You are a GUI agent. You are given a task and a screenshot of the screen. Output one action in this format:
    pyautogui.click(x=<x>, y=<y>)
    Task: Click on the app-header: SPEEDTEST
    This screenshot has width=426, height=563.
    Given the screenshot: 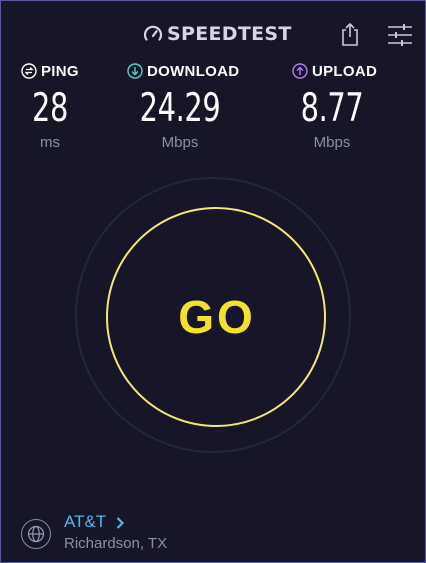 What is the action you would take?
    pyautogui.click(x=213, y=27)
    